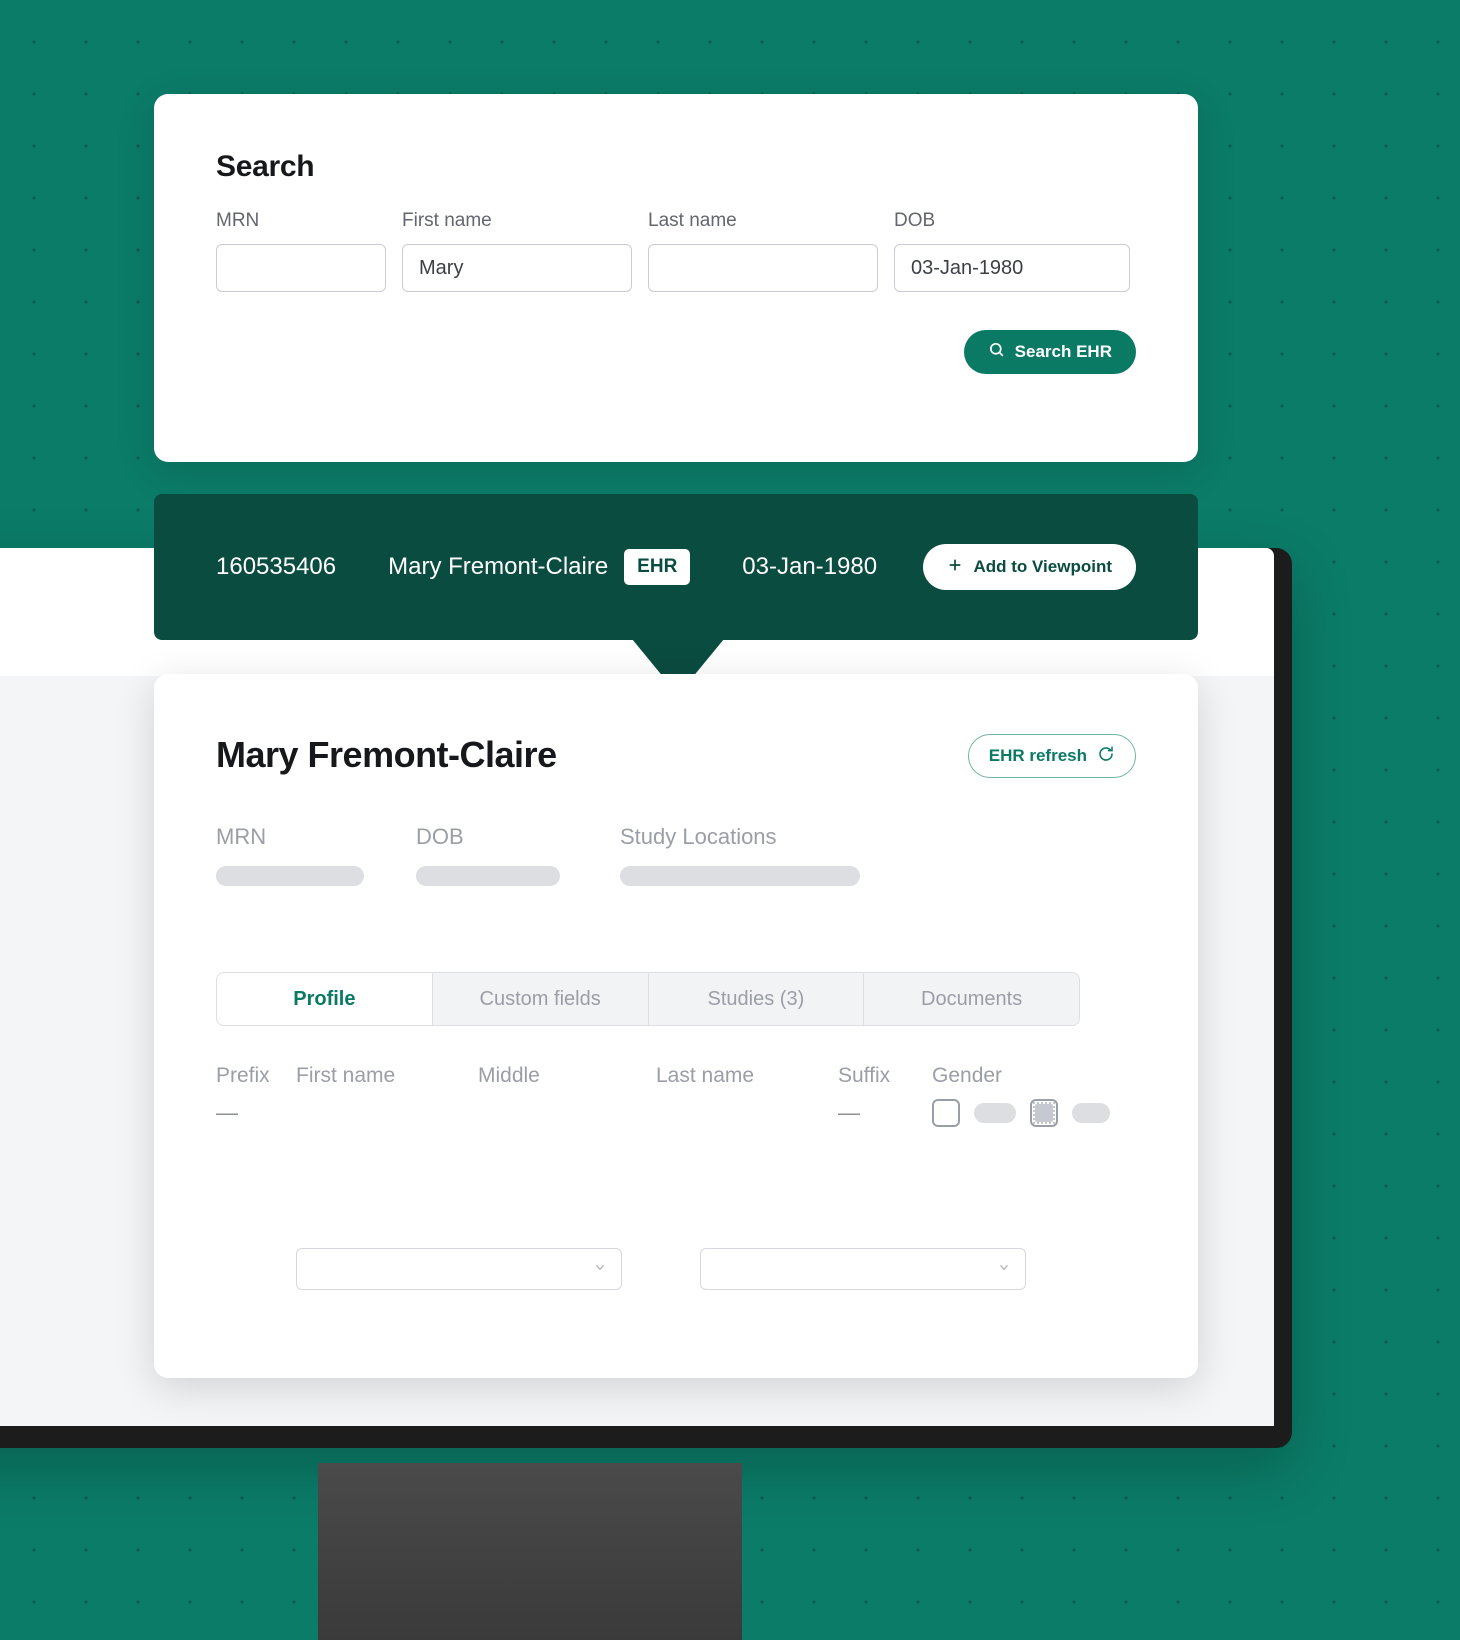 This screenshot has width=1460, height=1640. I want to click on add-to-viewpoint-button: Add to Viewpoint, so click(1029, 567).